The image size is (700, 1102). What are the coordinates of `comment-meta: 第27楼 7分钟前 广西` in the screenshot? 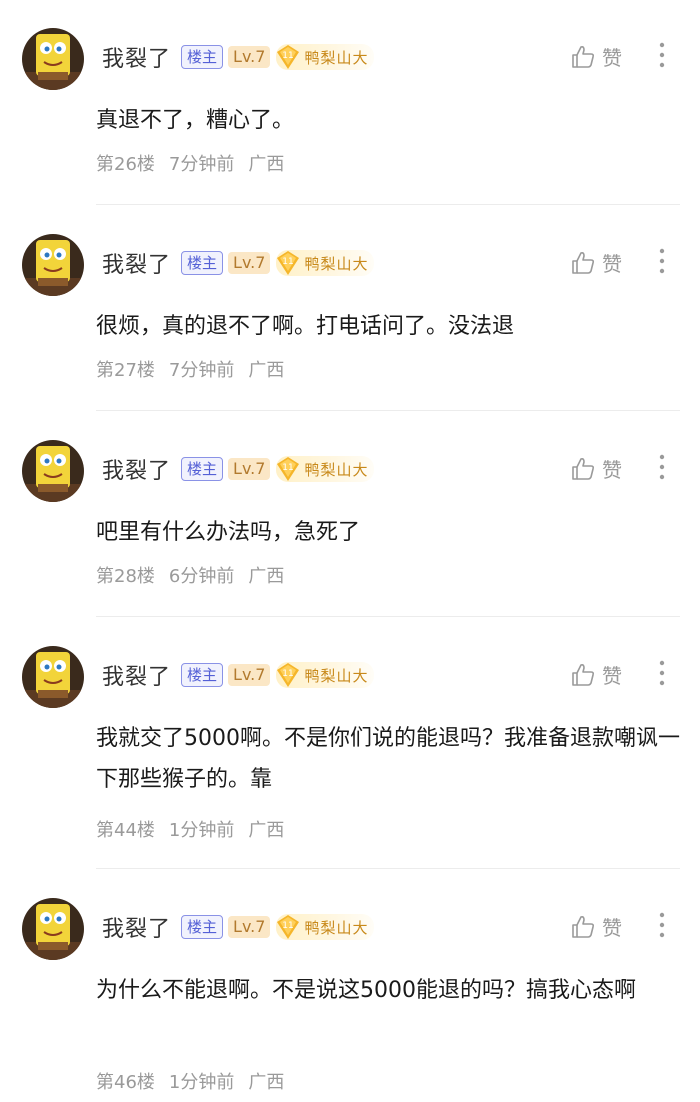 It's located at (197, 369).